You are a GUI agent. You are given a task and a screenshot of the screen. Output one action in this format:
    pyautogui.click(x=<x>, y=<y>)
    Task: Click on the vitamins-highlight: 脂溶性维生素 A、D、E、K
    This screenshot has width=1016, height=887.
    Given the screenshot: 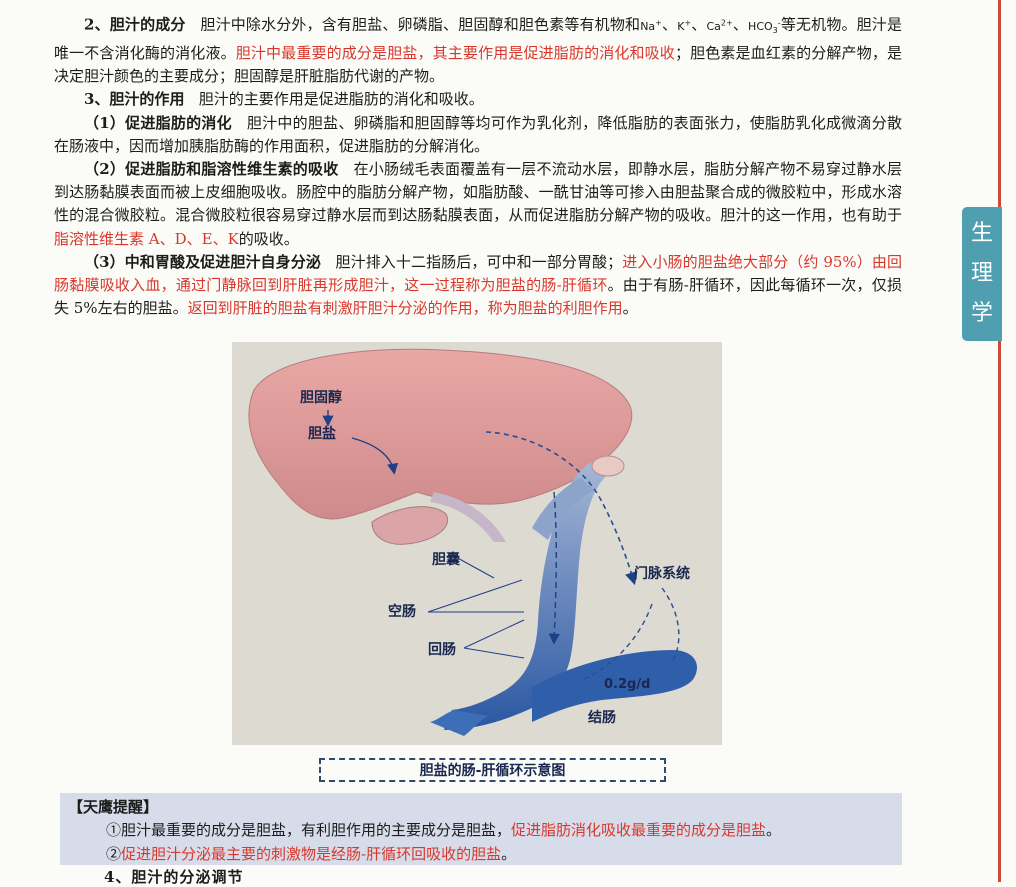 What is the action you would take?
    pyautogui.click(x=146, y=238)
    